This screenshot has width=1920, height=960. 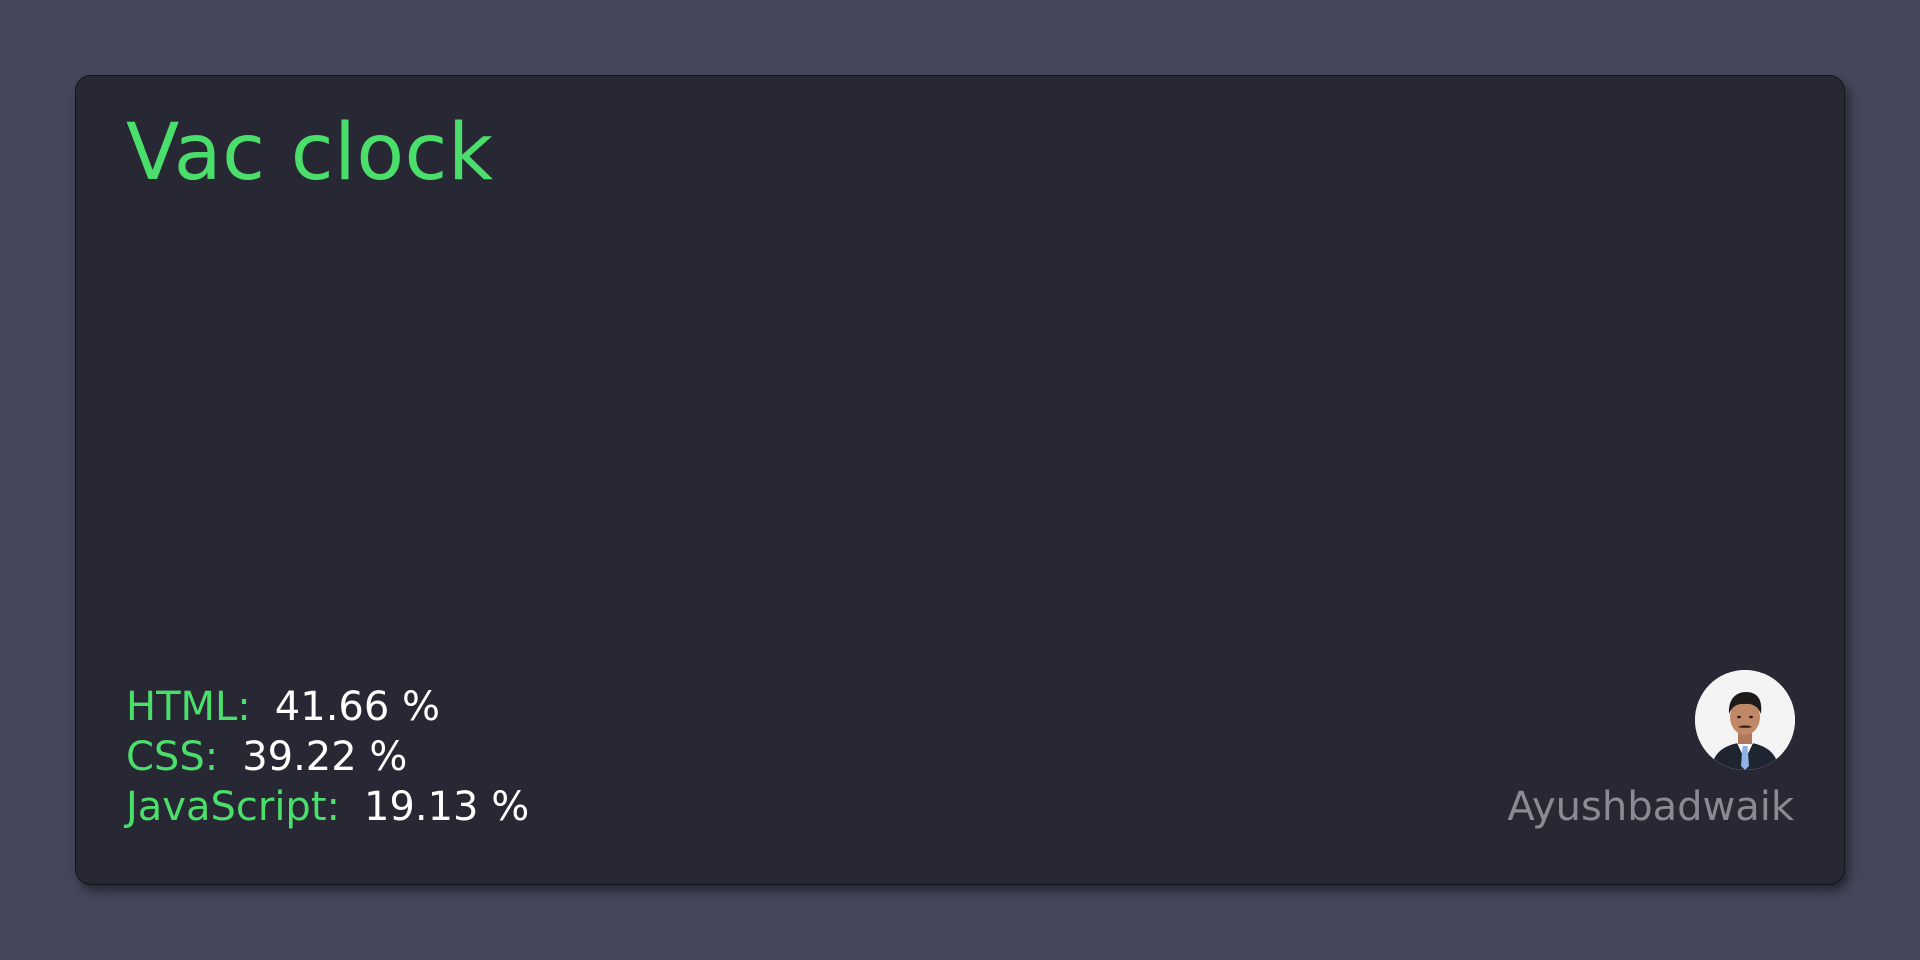 I want to click on stat-row-html: HTML: 41.66 %, so click(x=327, y=707).